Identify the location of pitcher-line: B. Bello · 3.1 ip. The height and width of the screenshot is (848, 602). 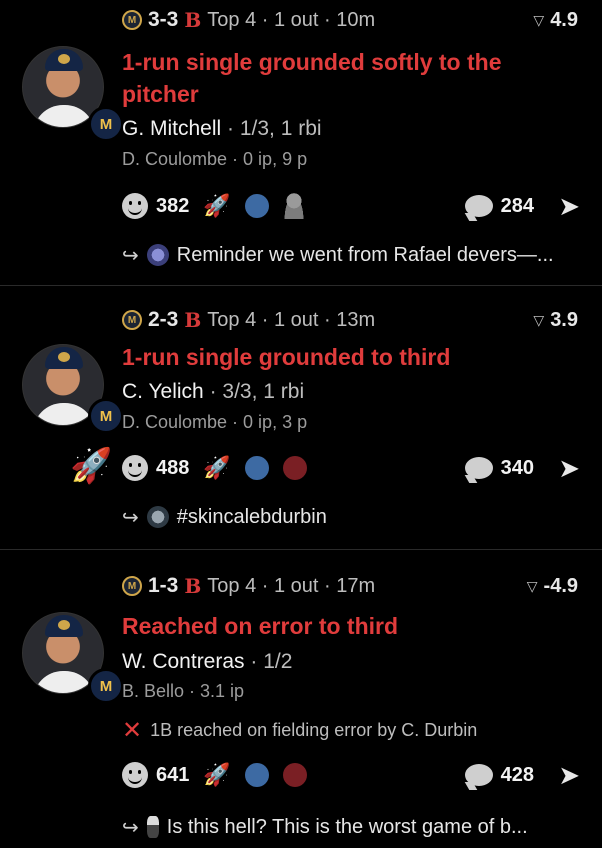
(183, 691).